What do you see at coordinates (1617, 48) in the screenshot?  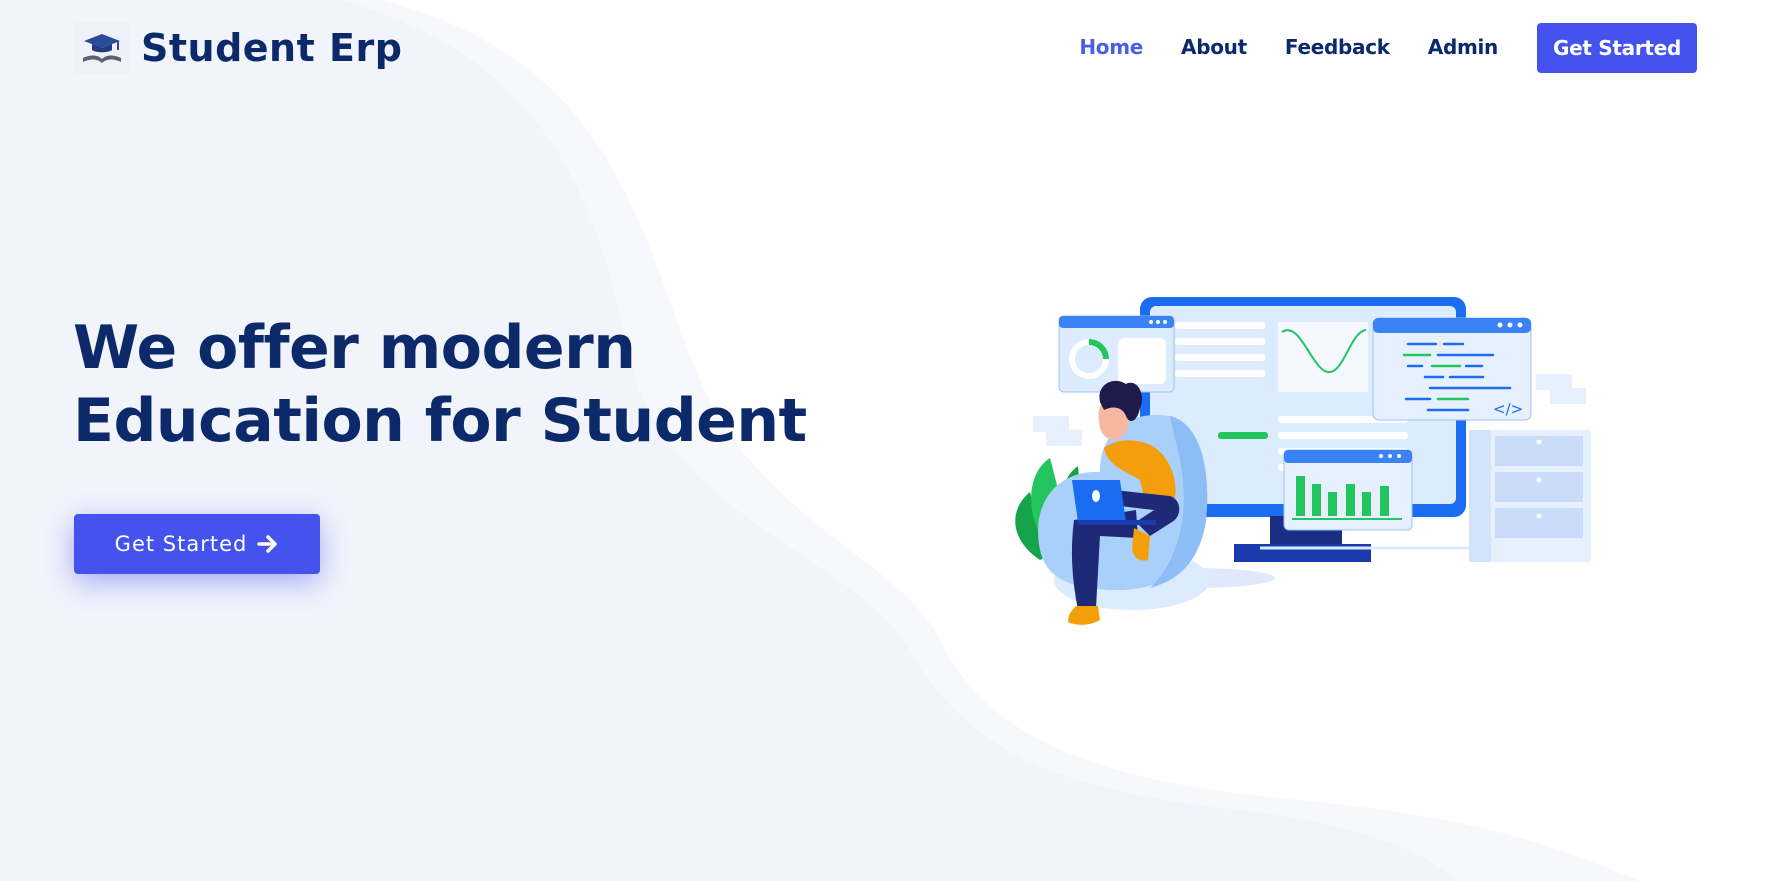 I see `header-get-started-button: Get Started` at bounding box center [1617, 48].